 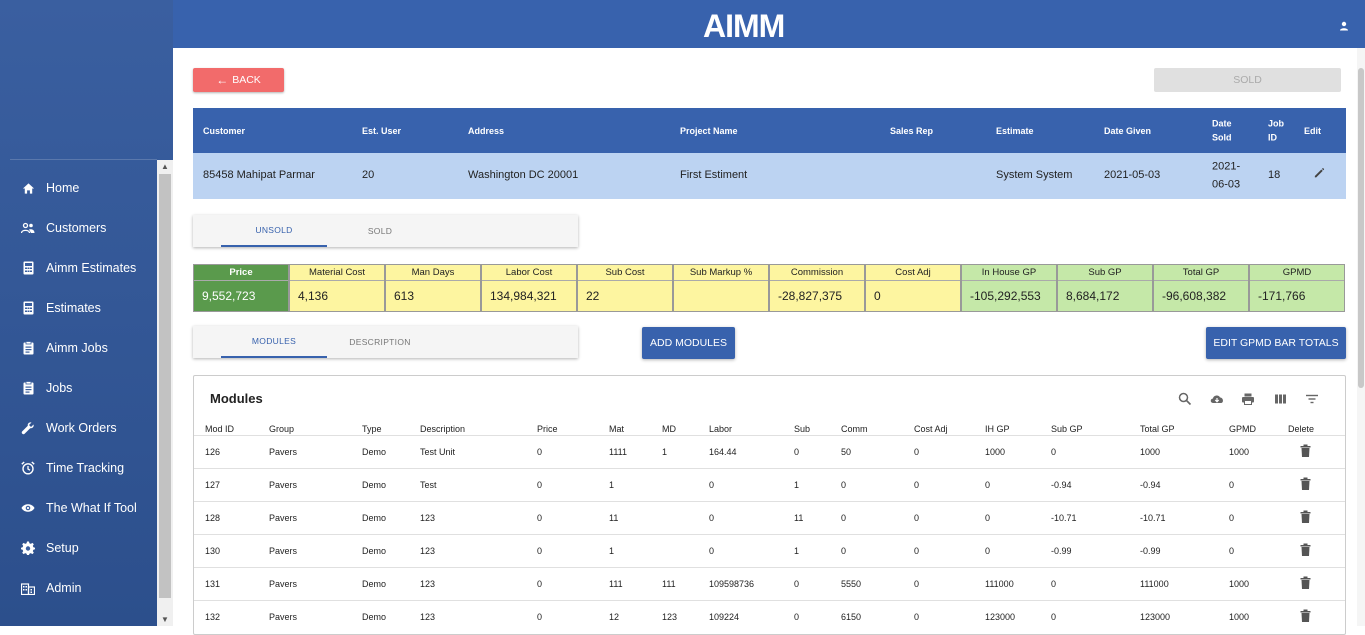 What do you see at coordinates (372, 429) in the screenshot?
I see `column-header: Type` at bounding box center [372, 429].